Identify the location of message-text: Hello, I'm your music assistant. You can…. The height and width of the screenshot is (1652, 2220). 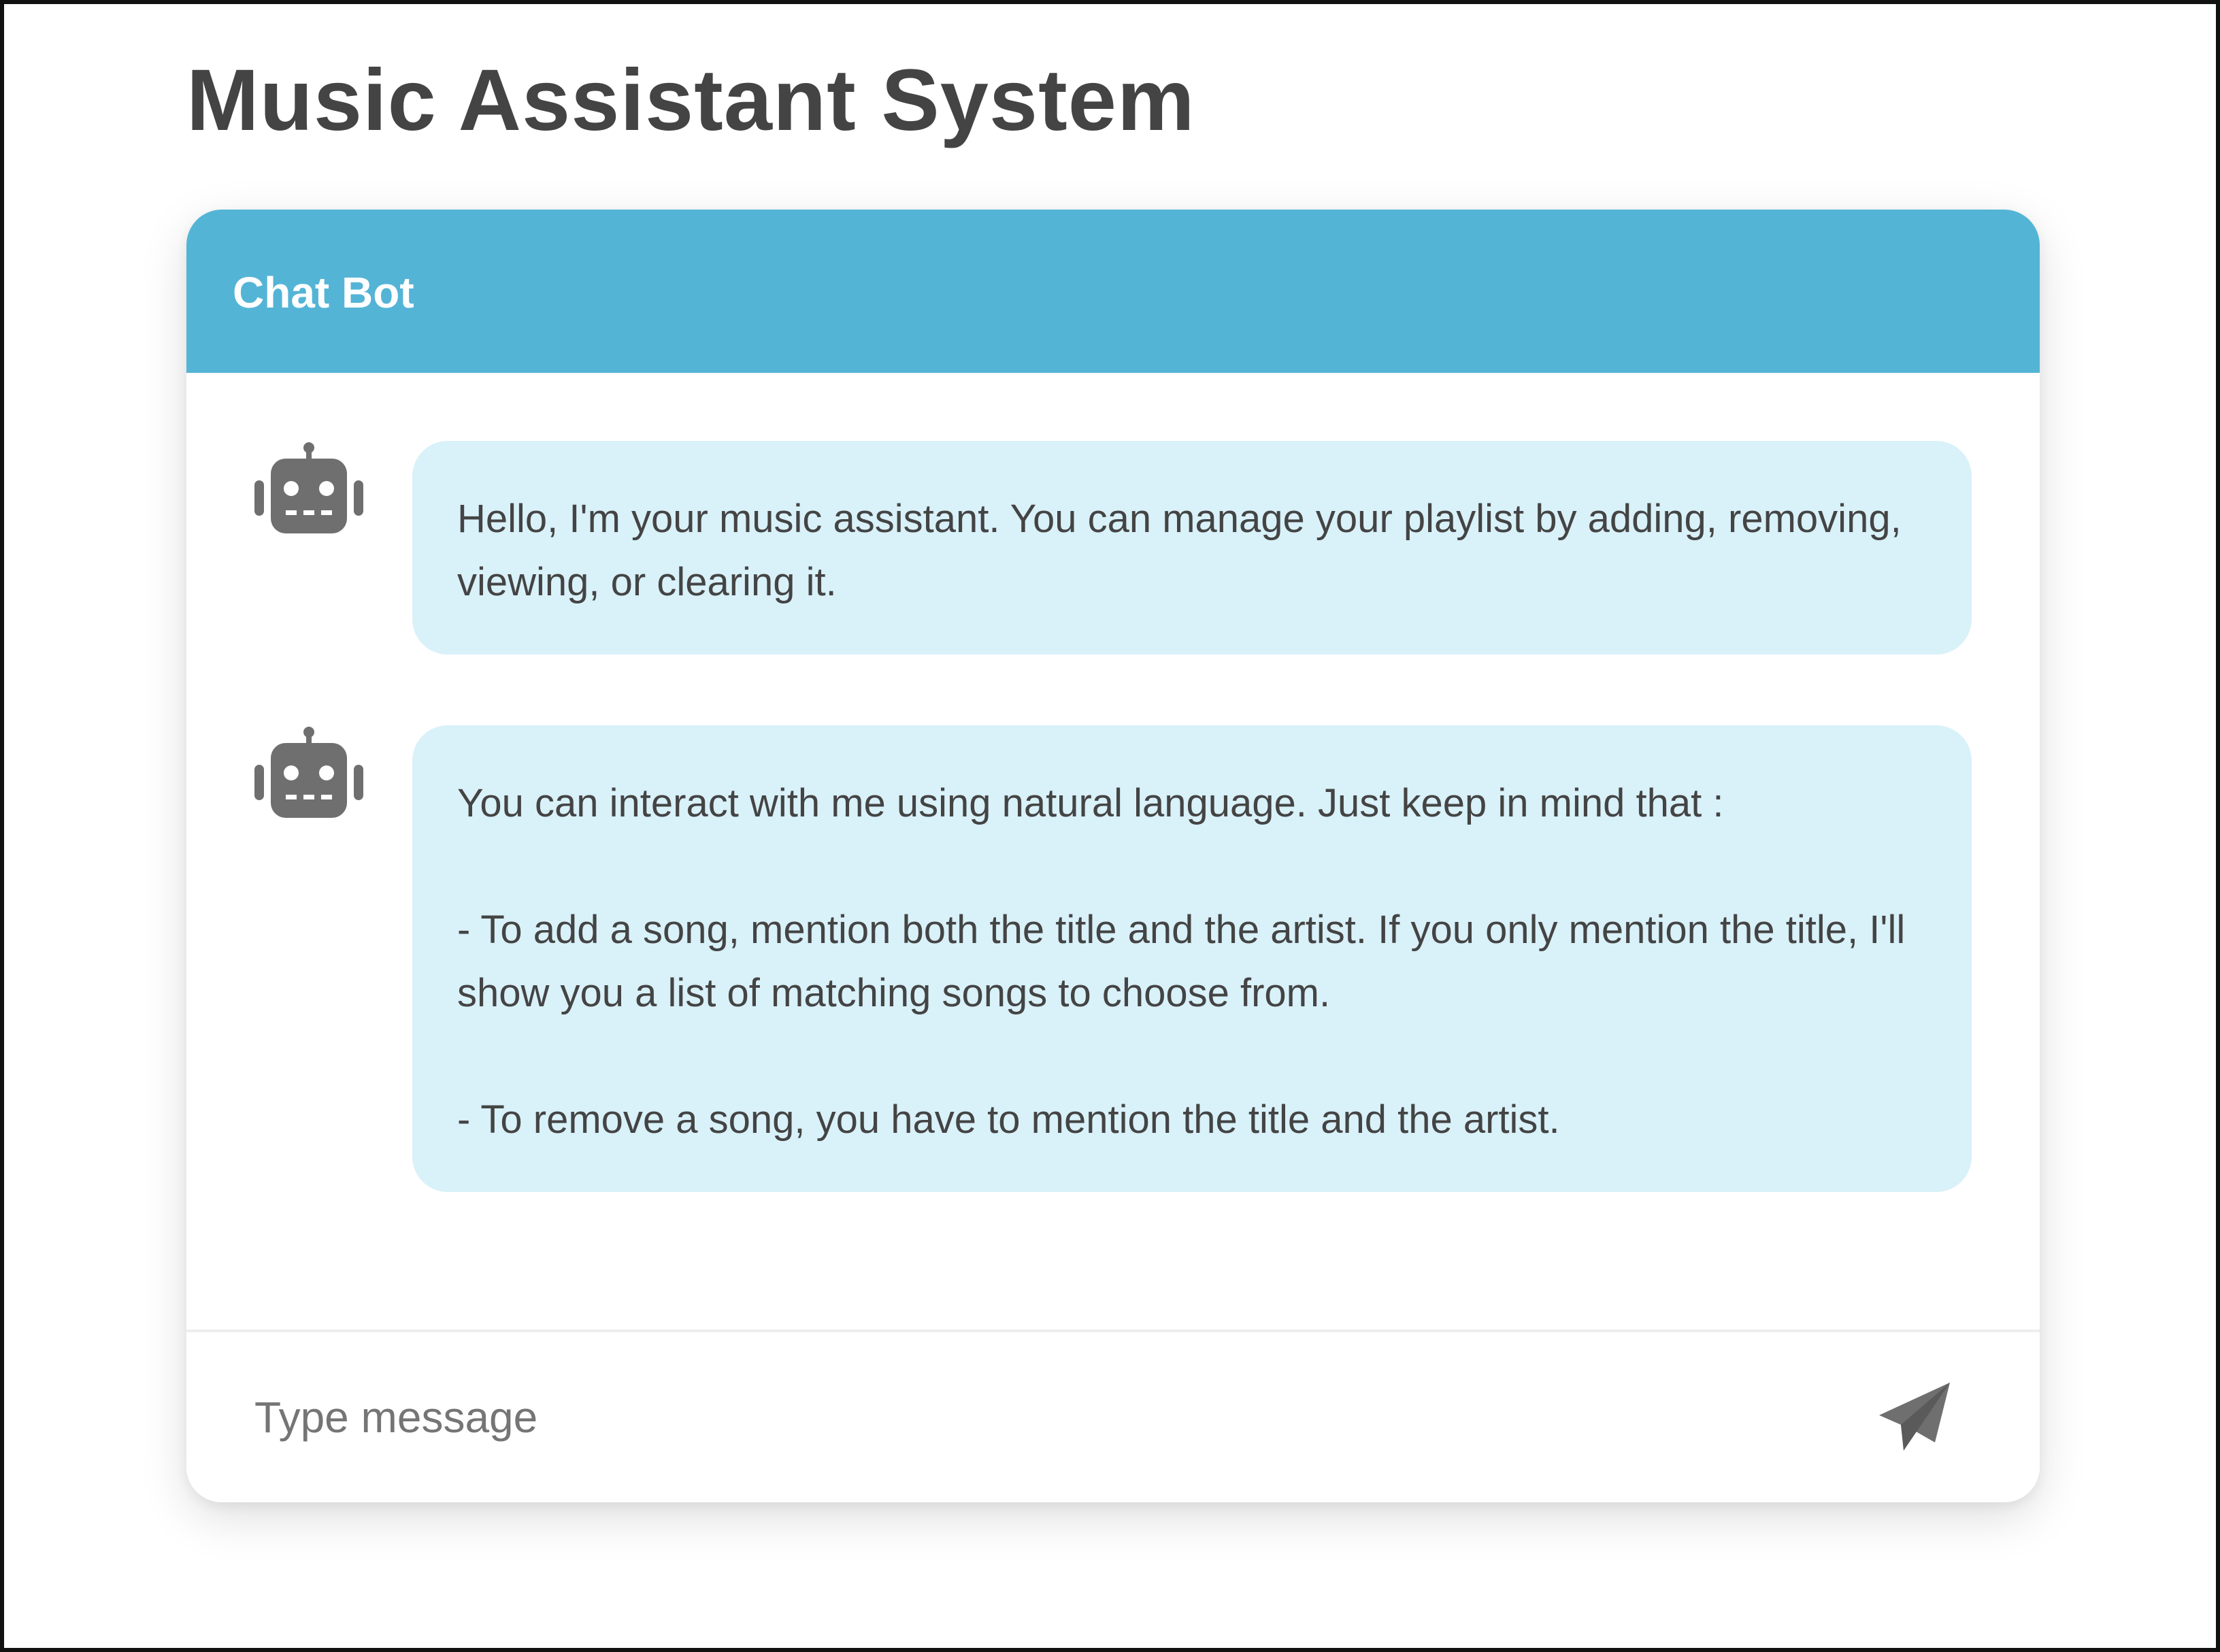
(1179, 551).